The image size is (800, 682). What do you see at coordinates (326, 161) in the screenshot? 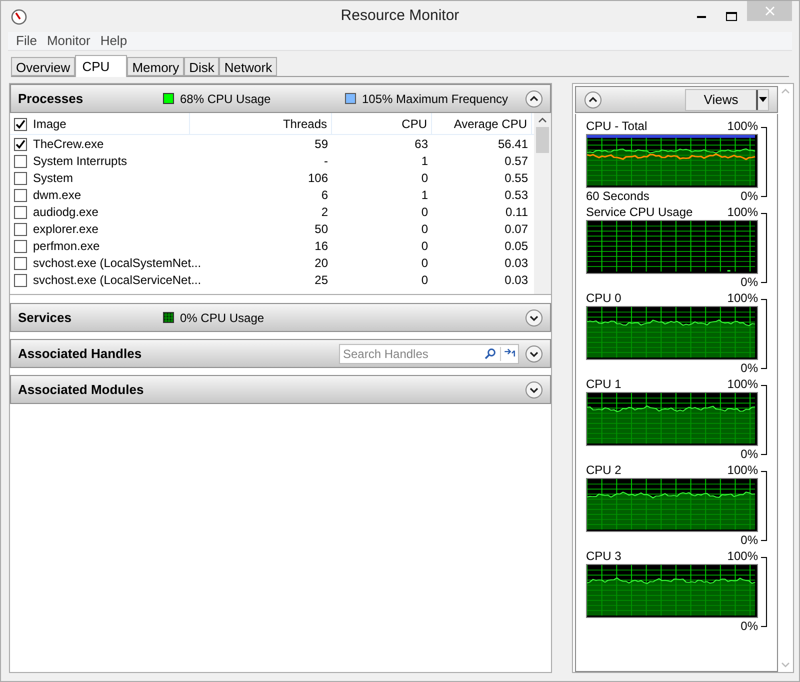
I see `table-cell-text: -` at bounding box center [326, 161].